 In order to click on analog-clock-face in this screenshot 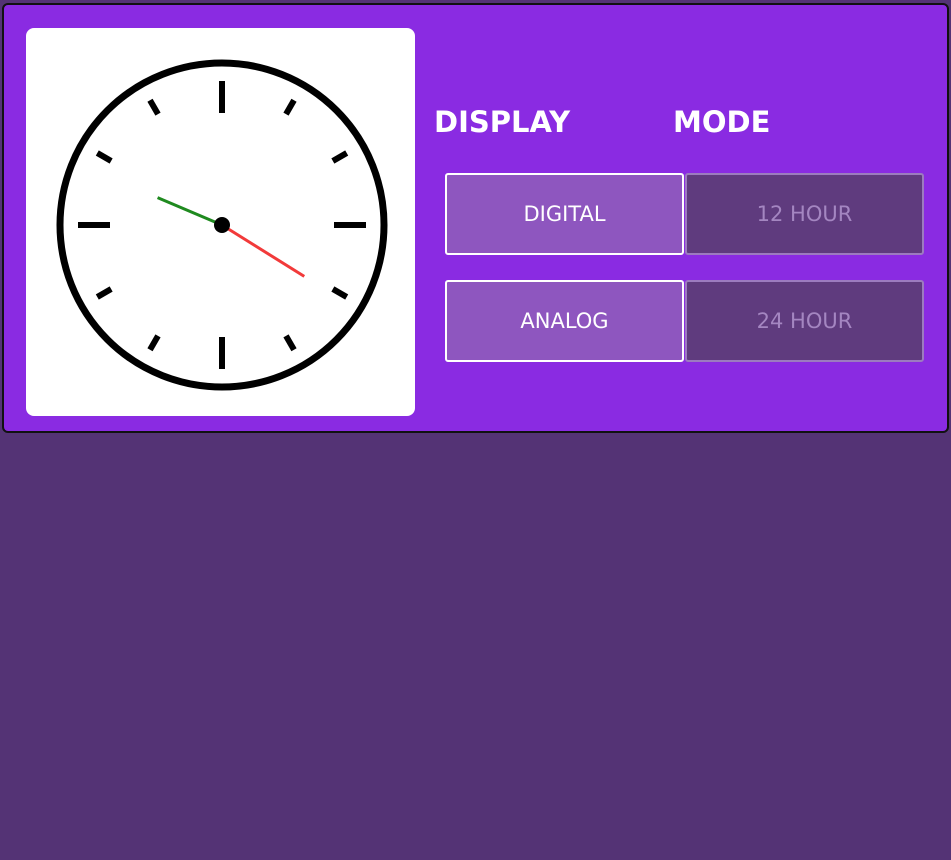, I will do `click(222, 225)`.